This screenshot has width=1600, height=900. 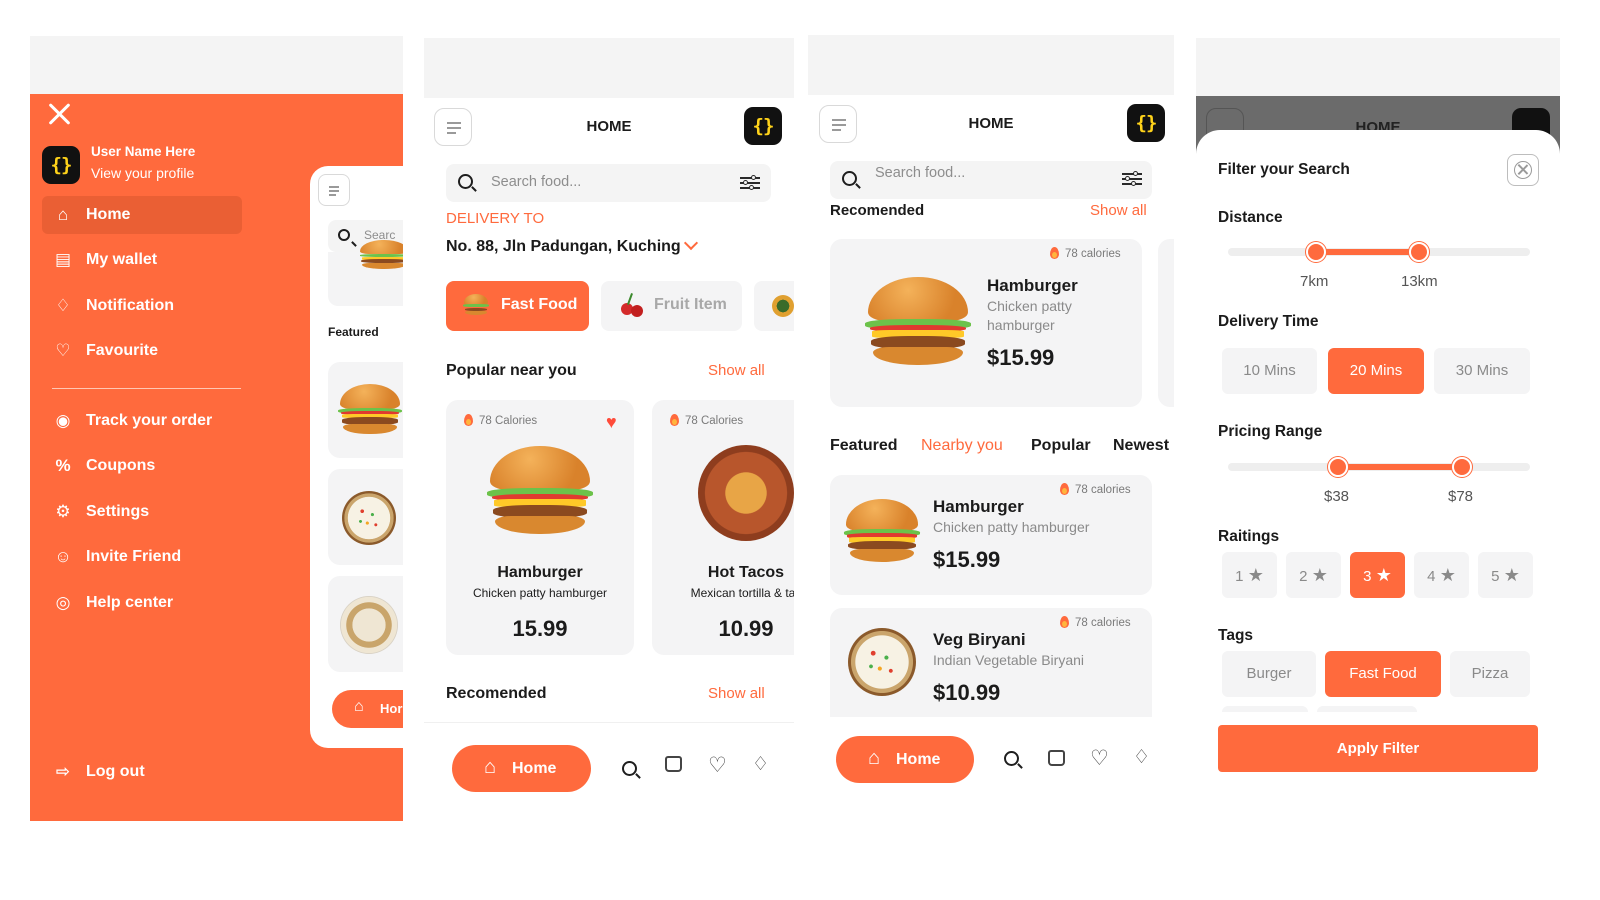 What do you see at coordinates (1250, 217) in the screenshot?
I see `distance-label: Distance` at bounding box center [1250, 217].